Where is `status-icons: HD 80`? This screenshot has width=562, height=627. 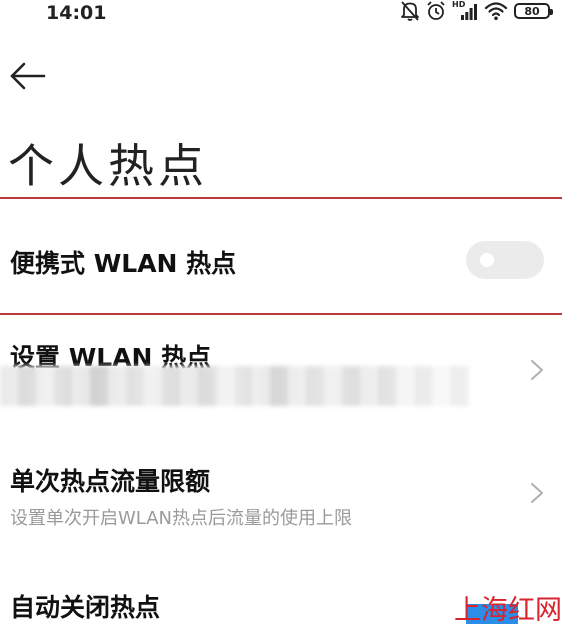 status-icons: HD 80 is located at coordinates (476, 11).